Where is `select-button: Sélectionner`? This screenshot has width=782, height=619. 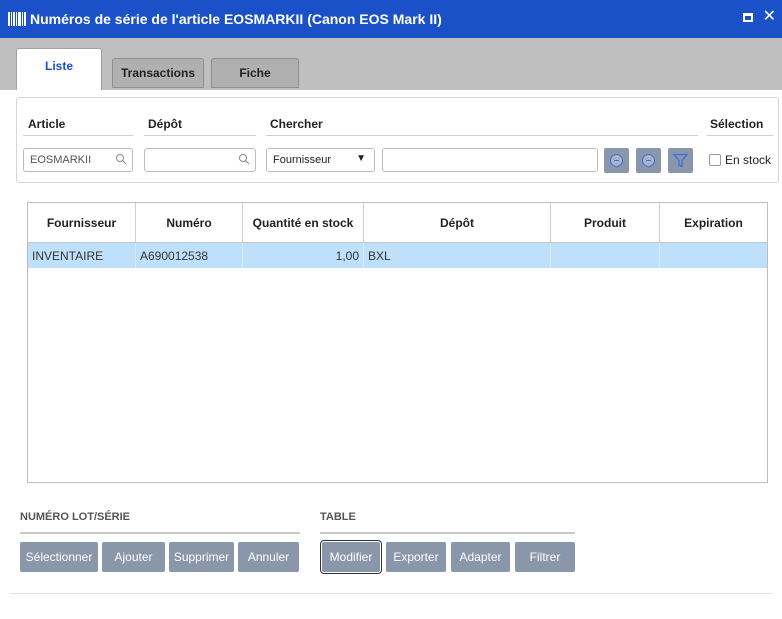
select-button: Sélectionner is located at coordinates (59, 557).